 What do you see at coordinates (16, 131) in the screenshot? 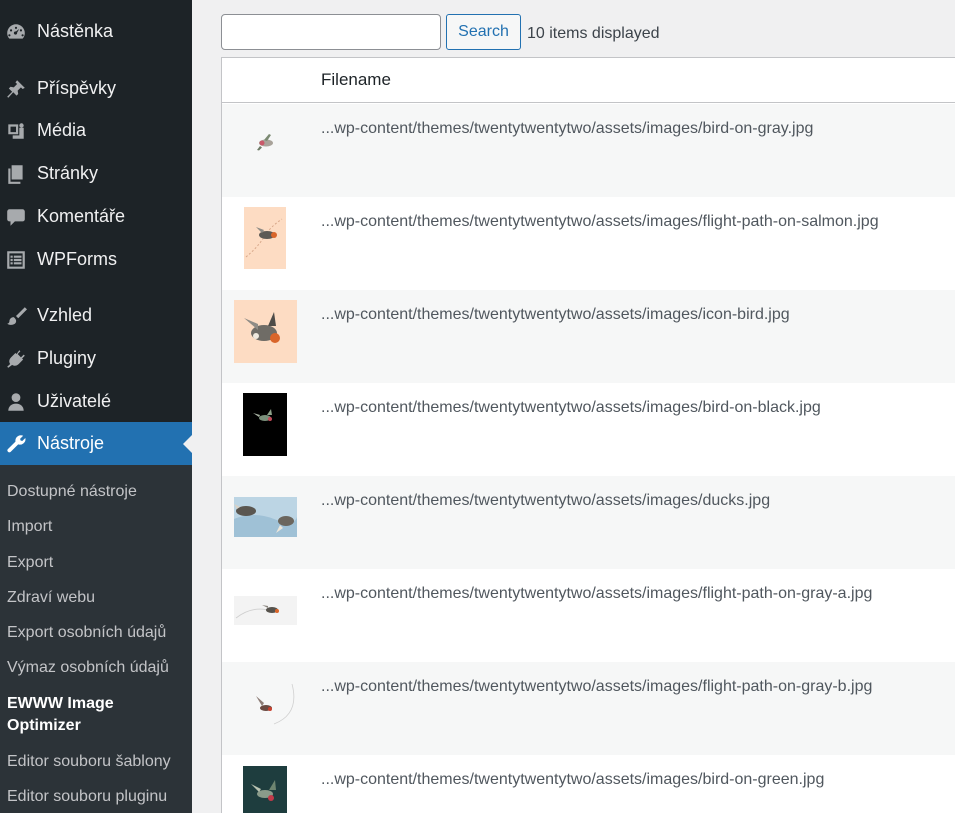
I see `media-icon` at bounding box center [16, 131].